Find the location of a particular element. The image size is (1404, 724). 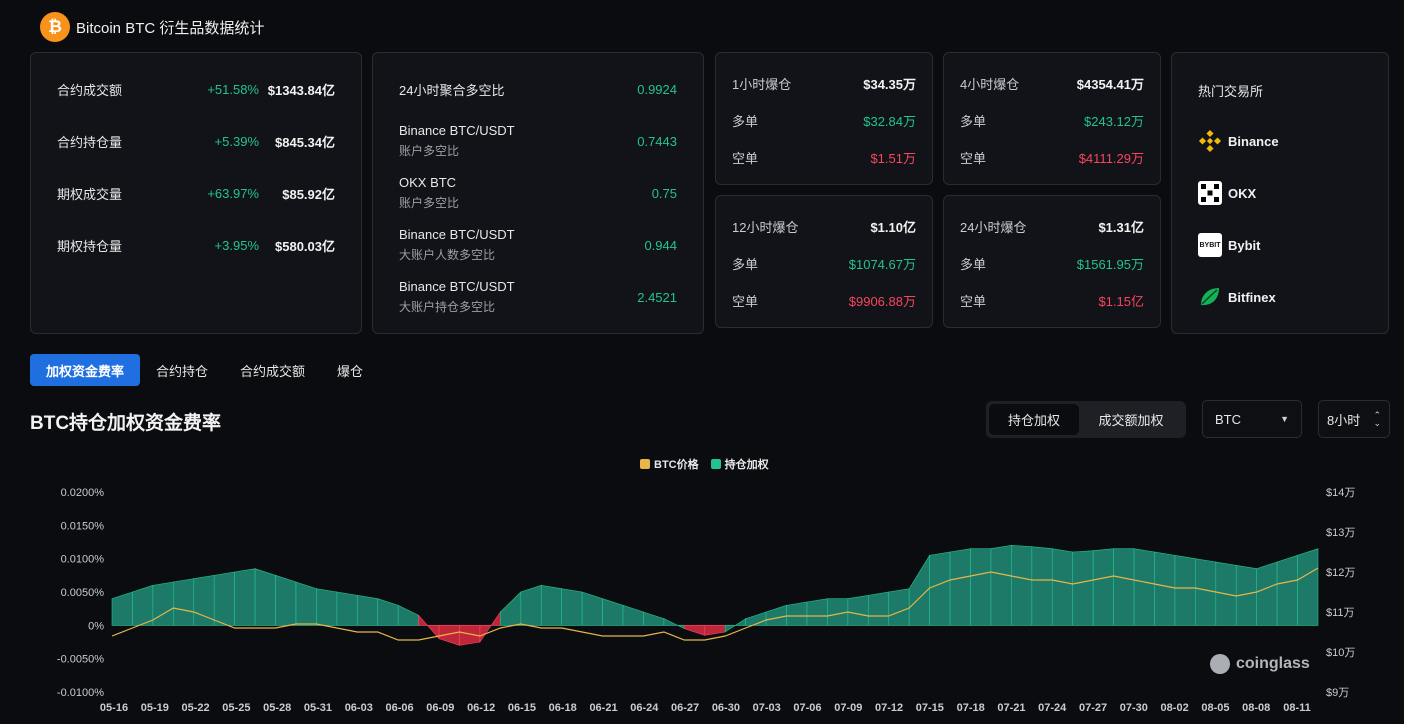

legend-label-funding: 持仓加权 is located at coordinates (747, 464).